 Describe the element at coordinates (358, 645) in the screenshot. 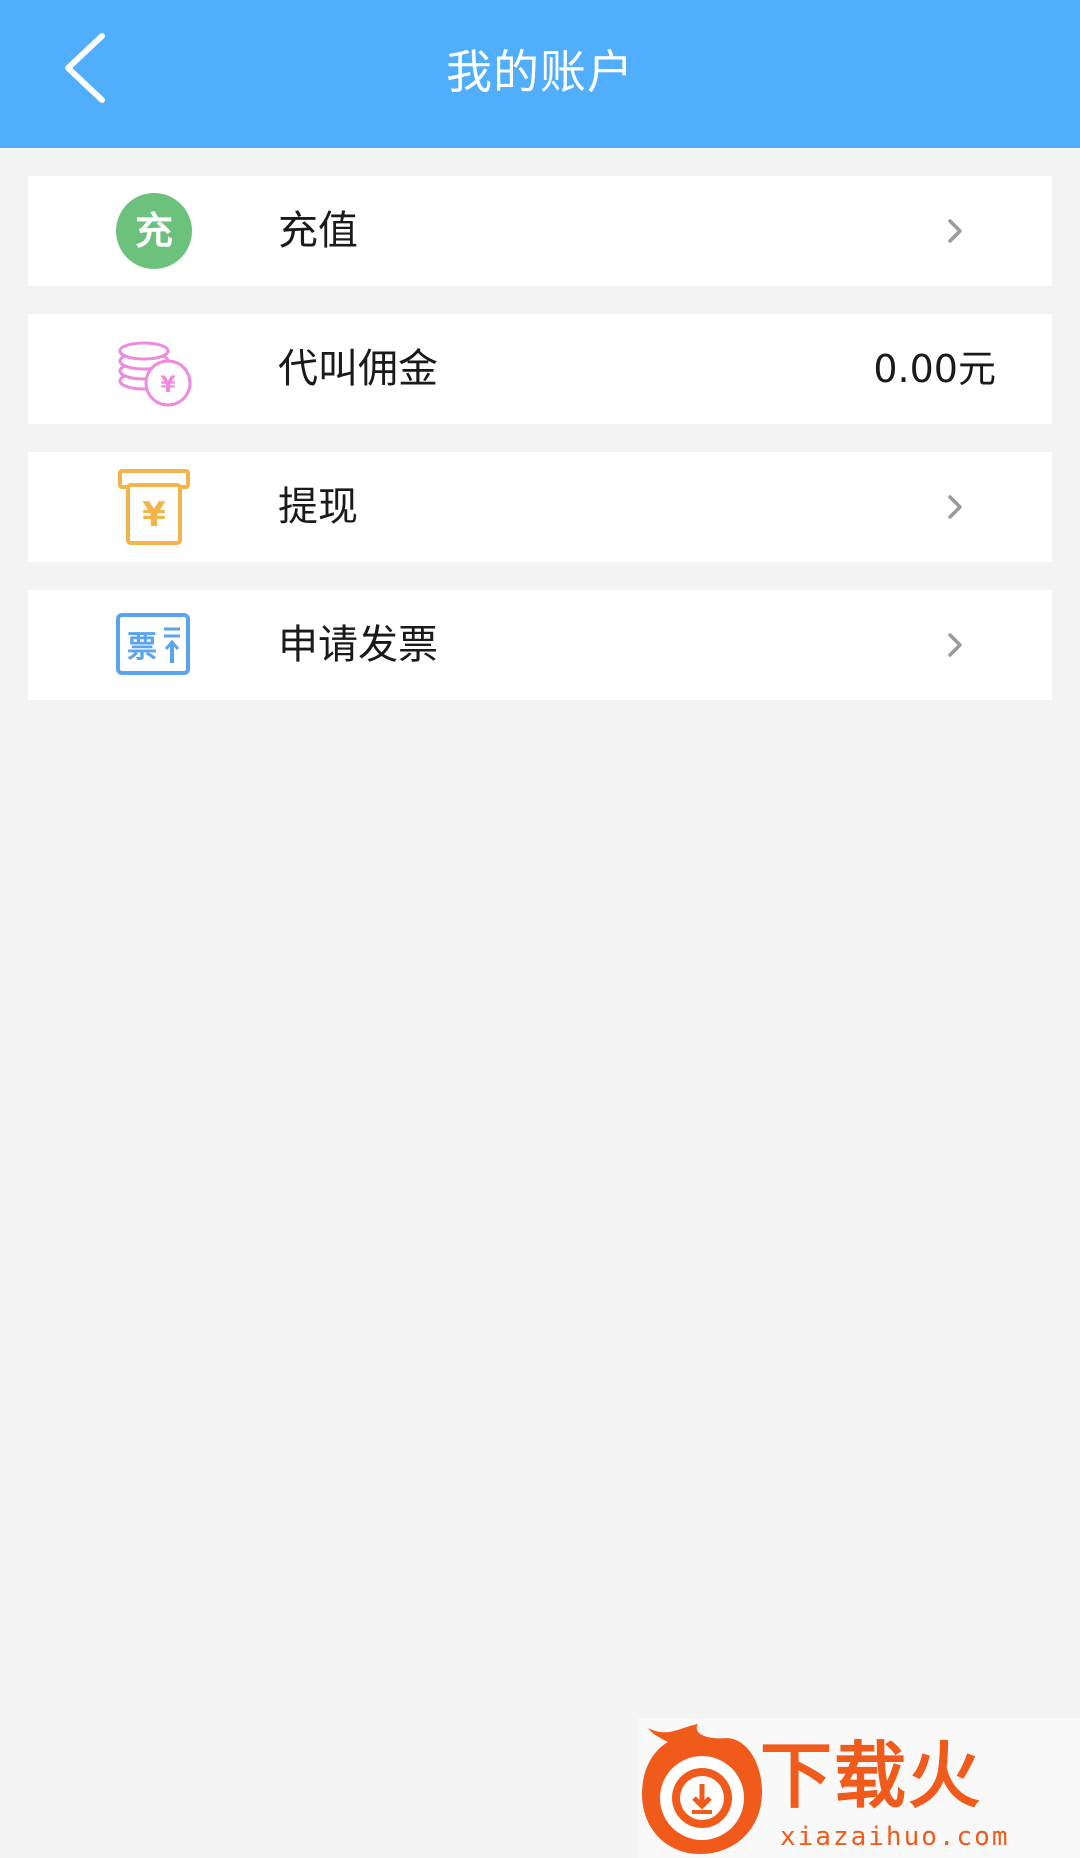

I see `menu-item-label: 申请发票` at that location.